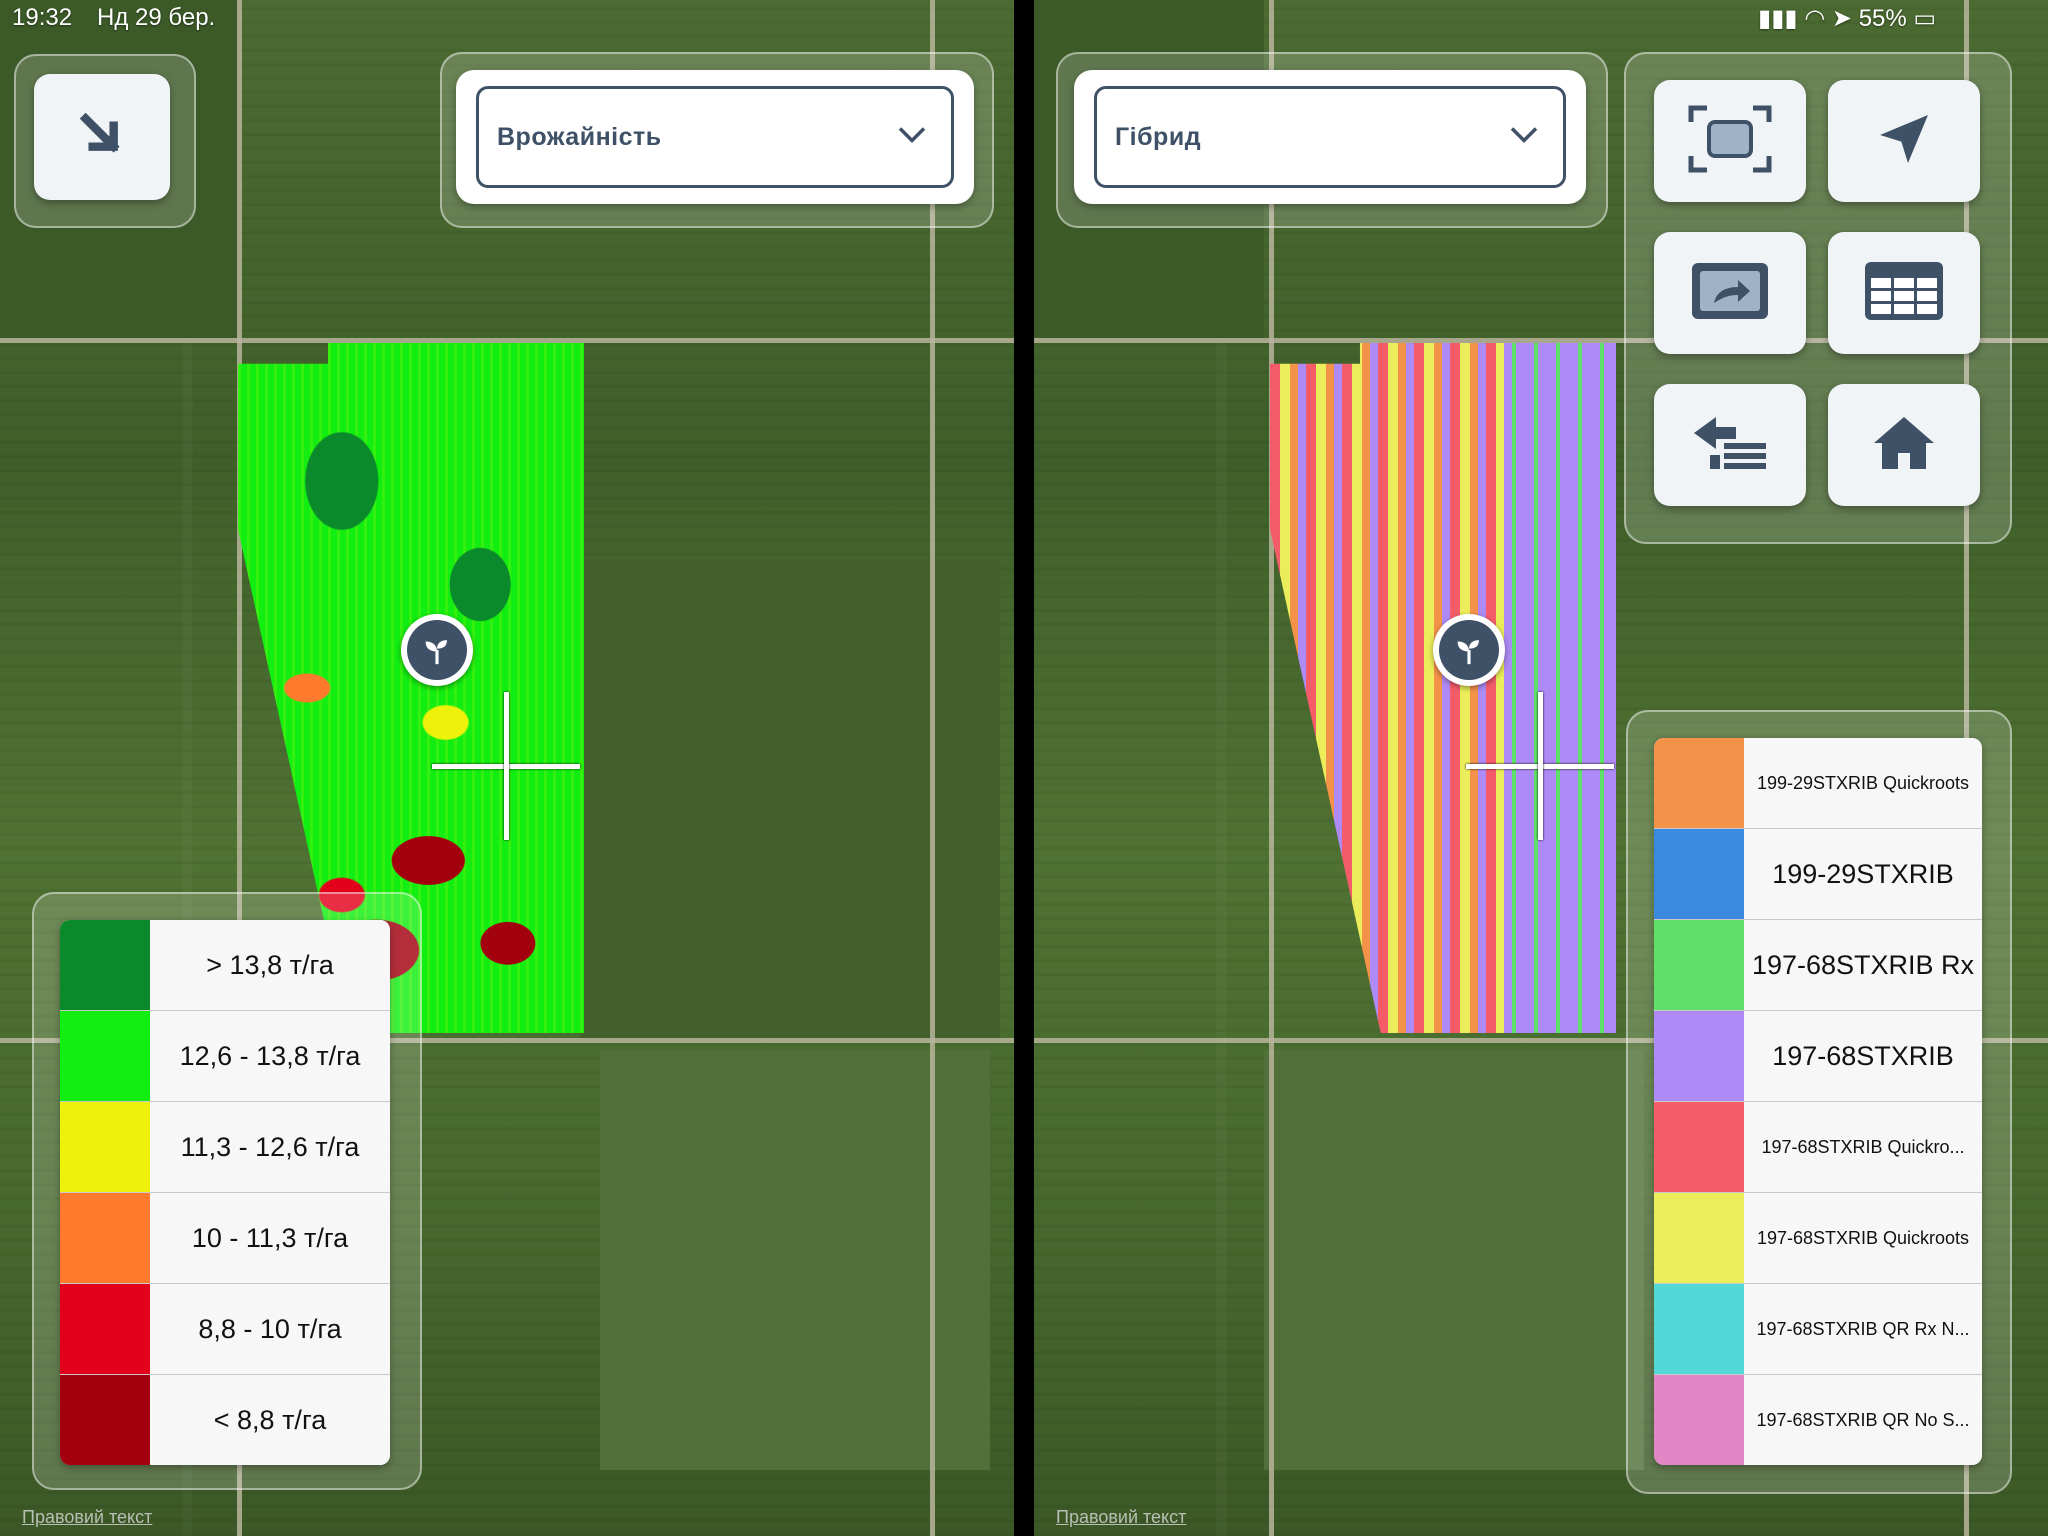  What do you see at coordinates (1863, 1238) in the screenshot?
I see `legend-label: 197-68STXRIB Quickroots` at bounding box center [1863, 1238].